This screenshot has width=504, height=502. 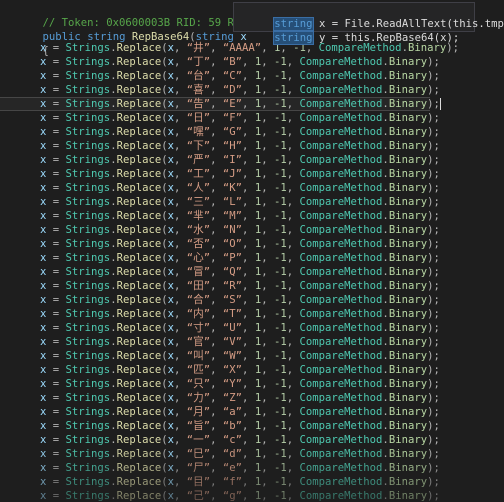 I want to click on replace-string: “L”, so click(x=232, y=202).